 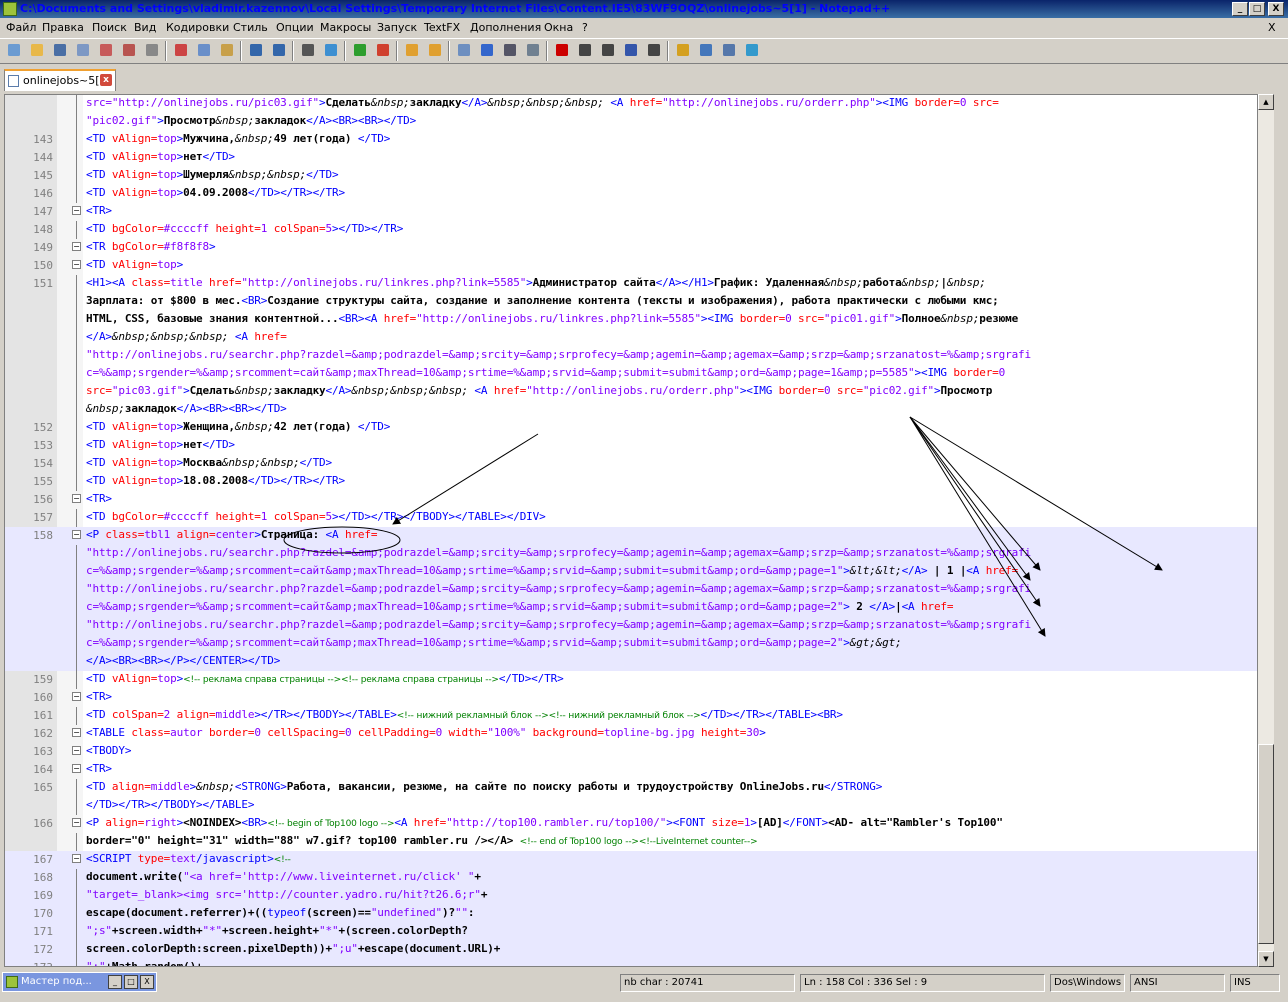 What do you see at coordinates (631, 662) in the screenshot?
I see `code-line: </A><BR><BR></P></CENTER></TD>` at bounding box center [631, 662].